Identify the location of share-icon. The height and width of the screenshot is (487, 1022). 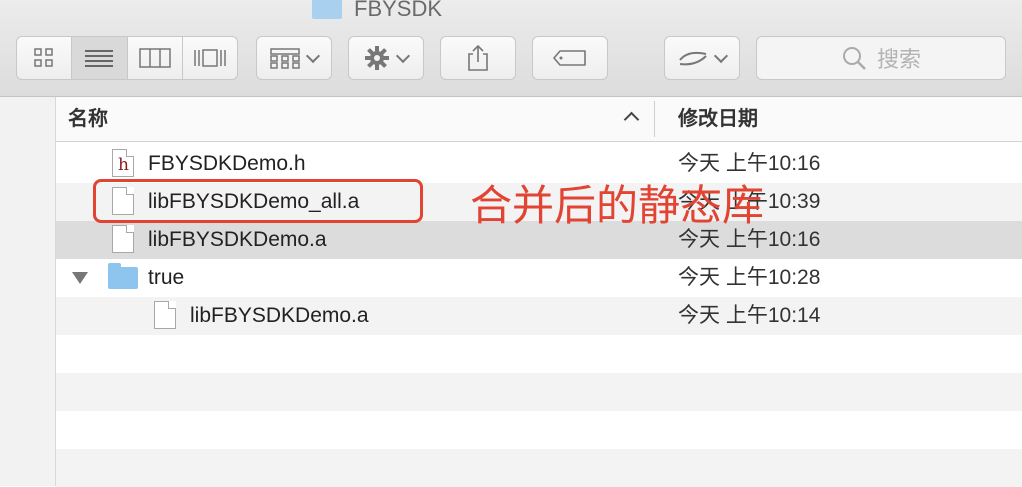
(478, 57).